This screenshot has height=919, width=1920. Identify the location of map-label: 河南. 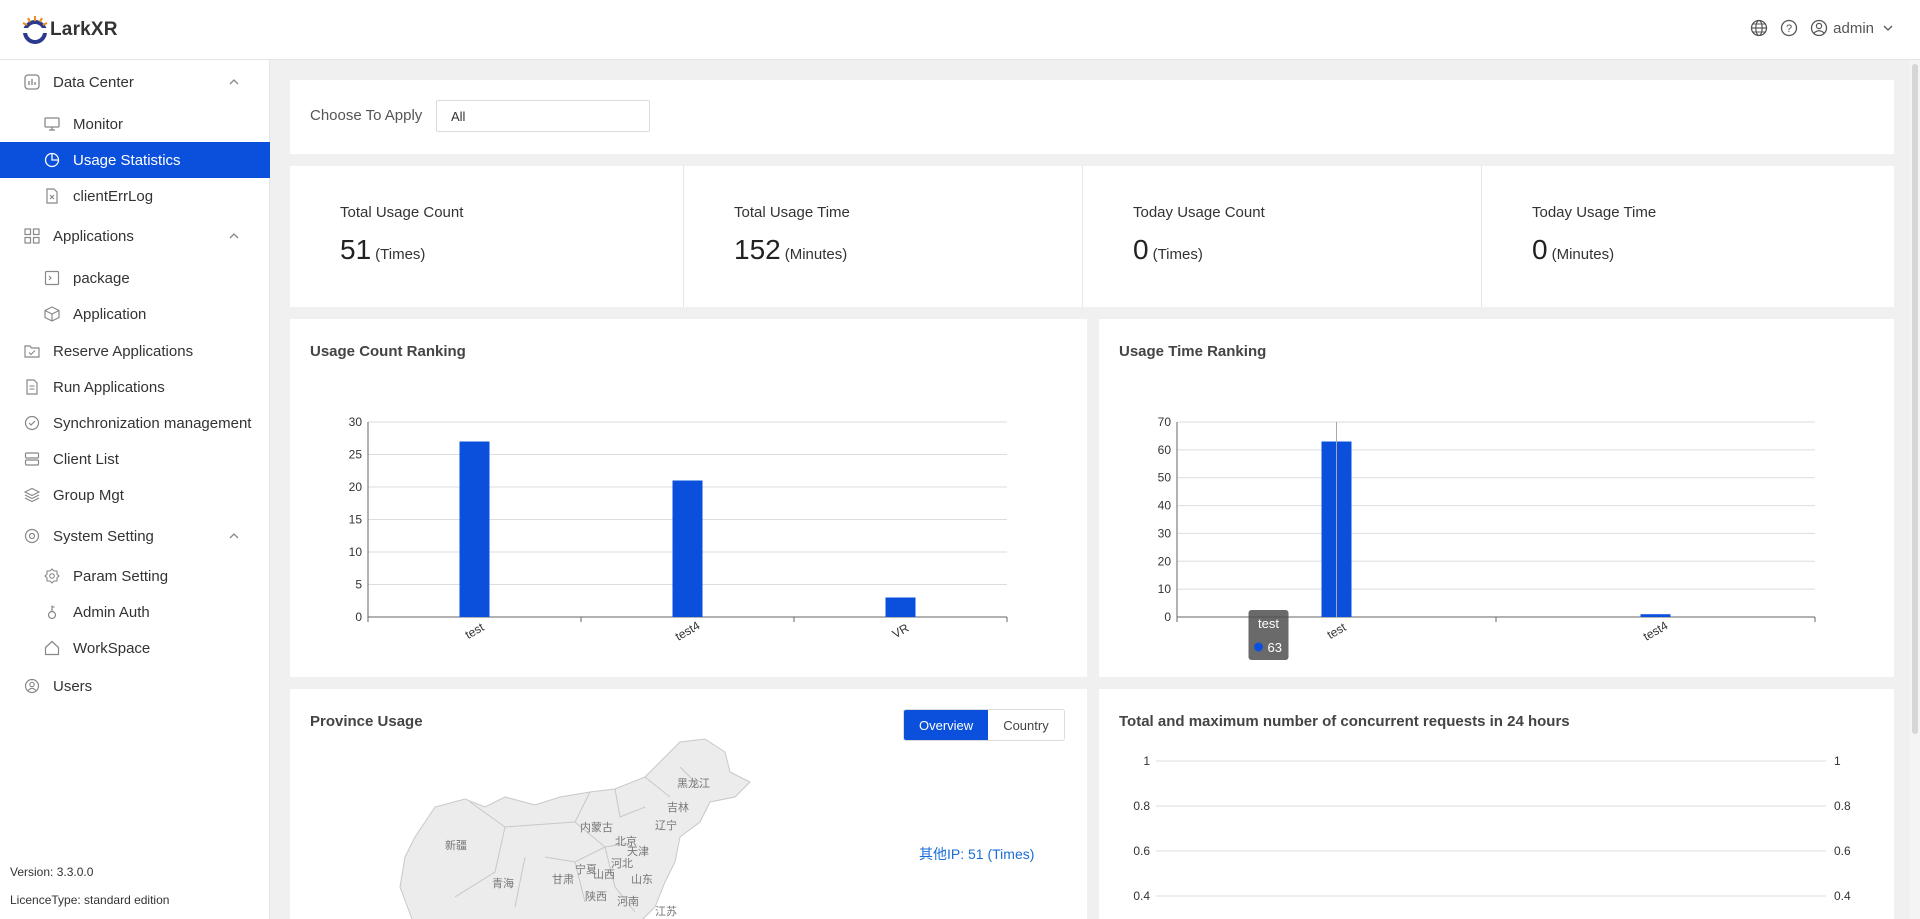
(628, 901).